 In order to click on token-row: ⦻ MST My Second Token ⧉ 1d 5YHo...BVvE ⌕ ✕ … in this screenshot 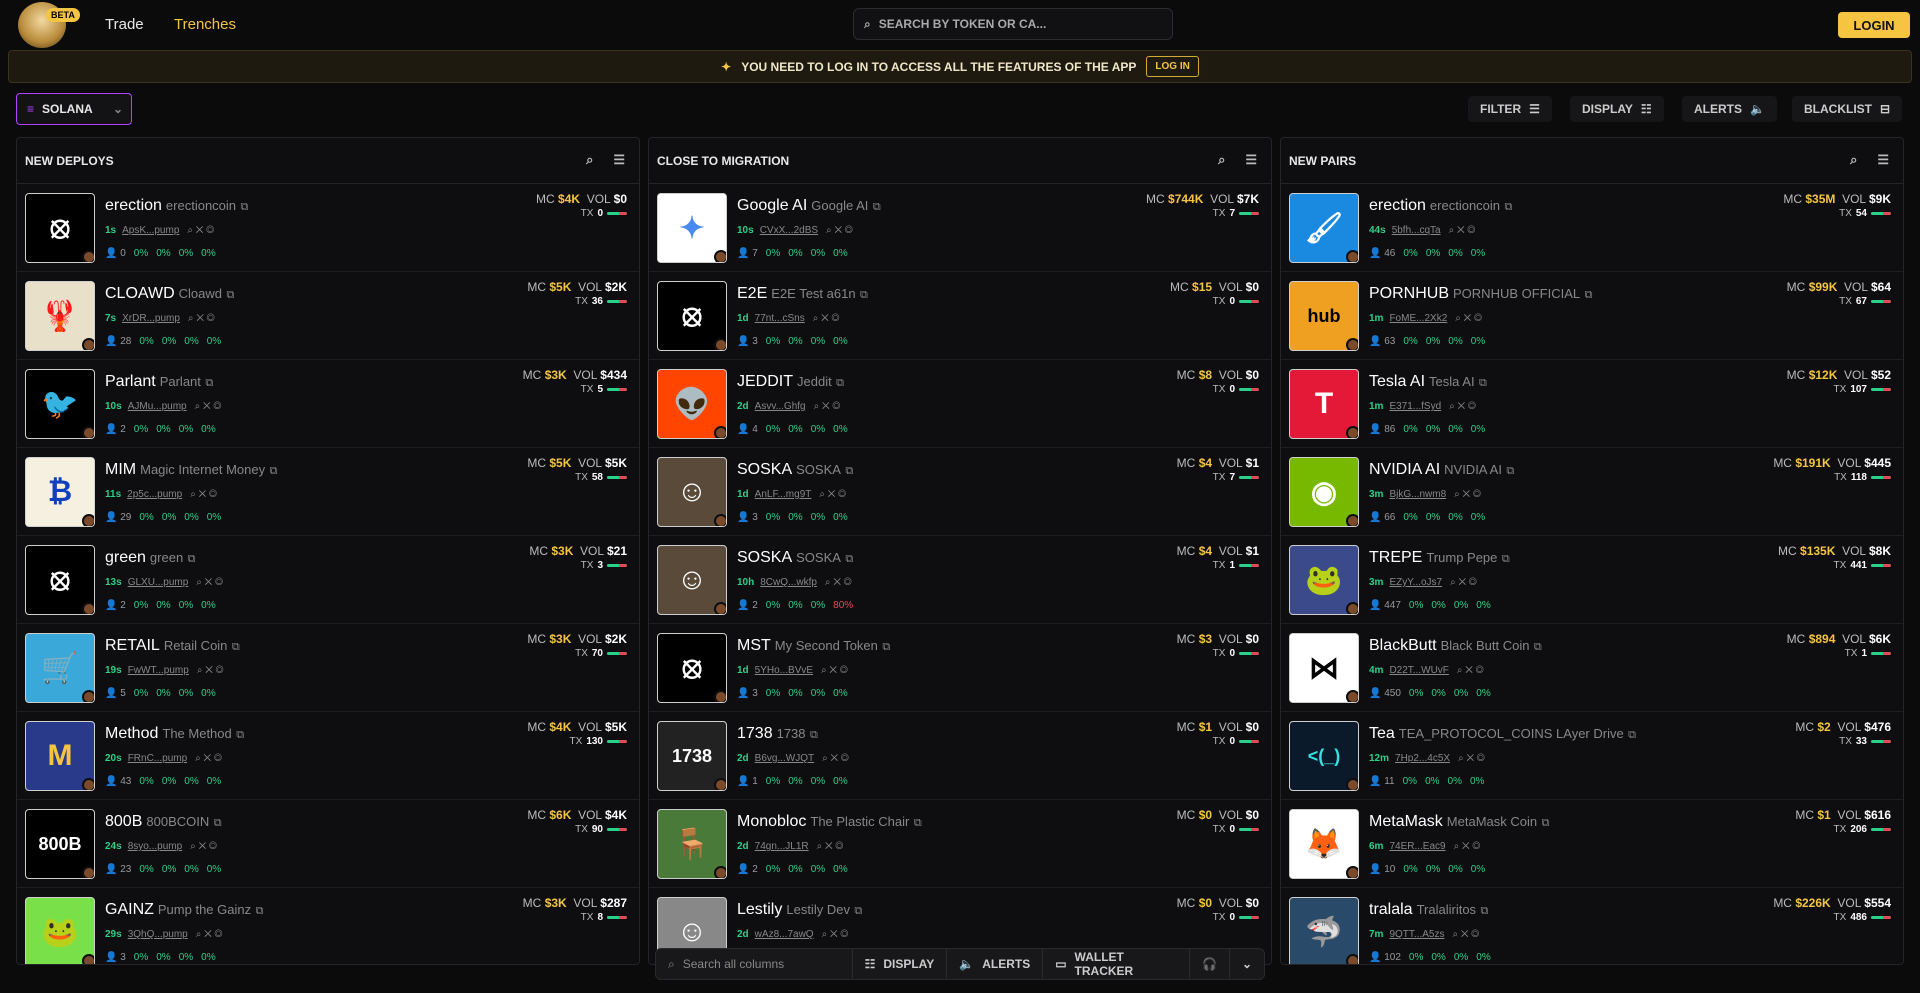, I will do `click(960, 668)`.